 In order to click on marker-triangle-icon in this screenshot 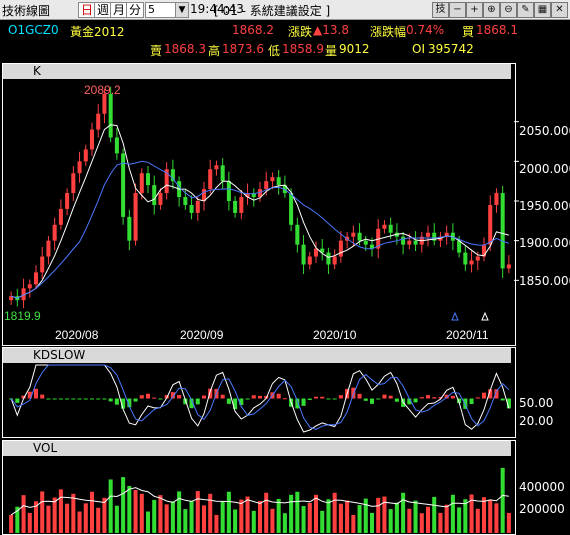, I will do `click(485, 316)`.